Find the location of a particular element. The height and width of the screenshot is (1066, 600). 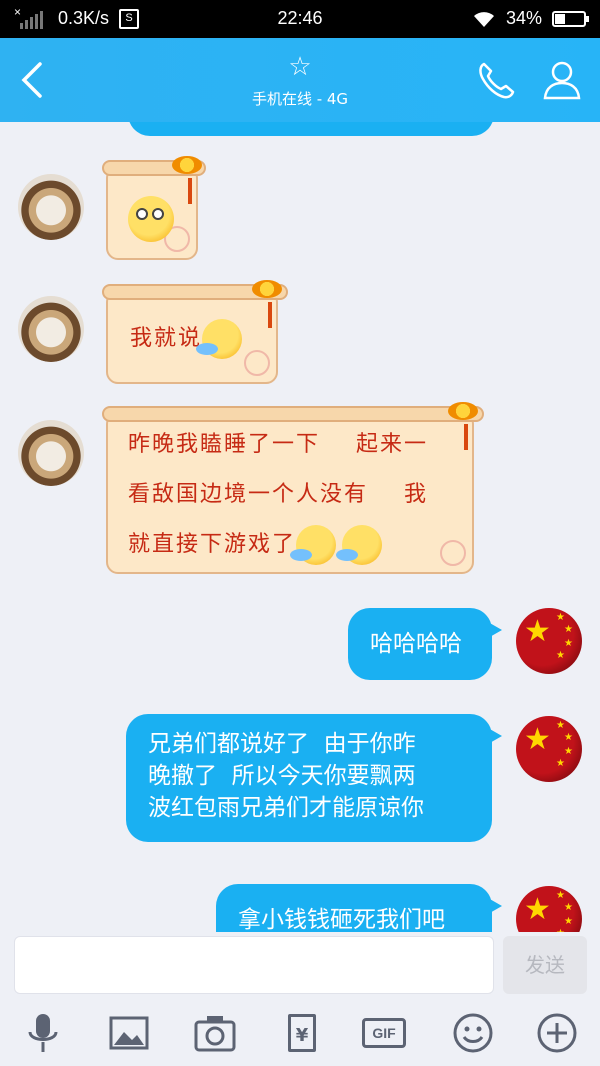

plus-icon is located at coordinates (557, 1033).